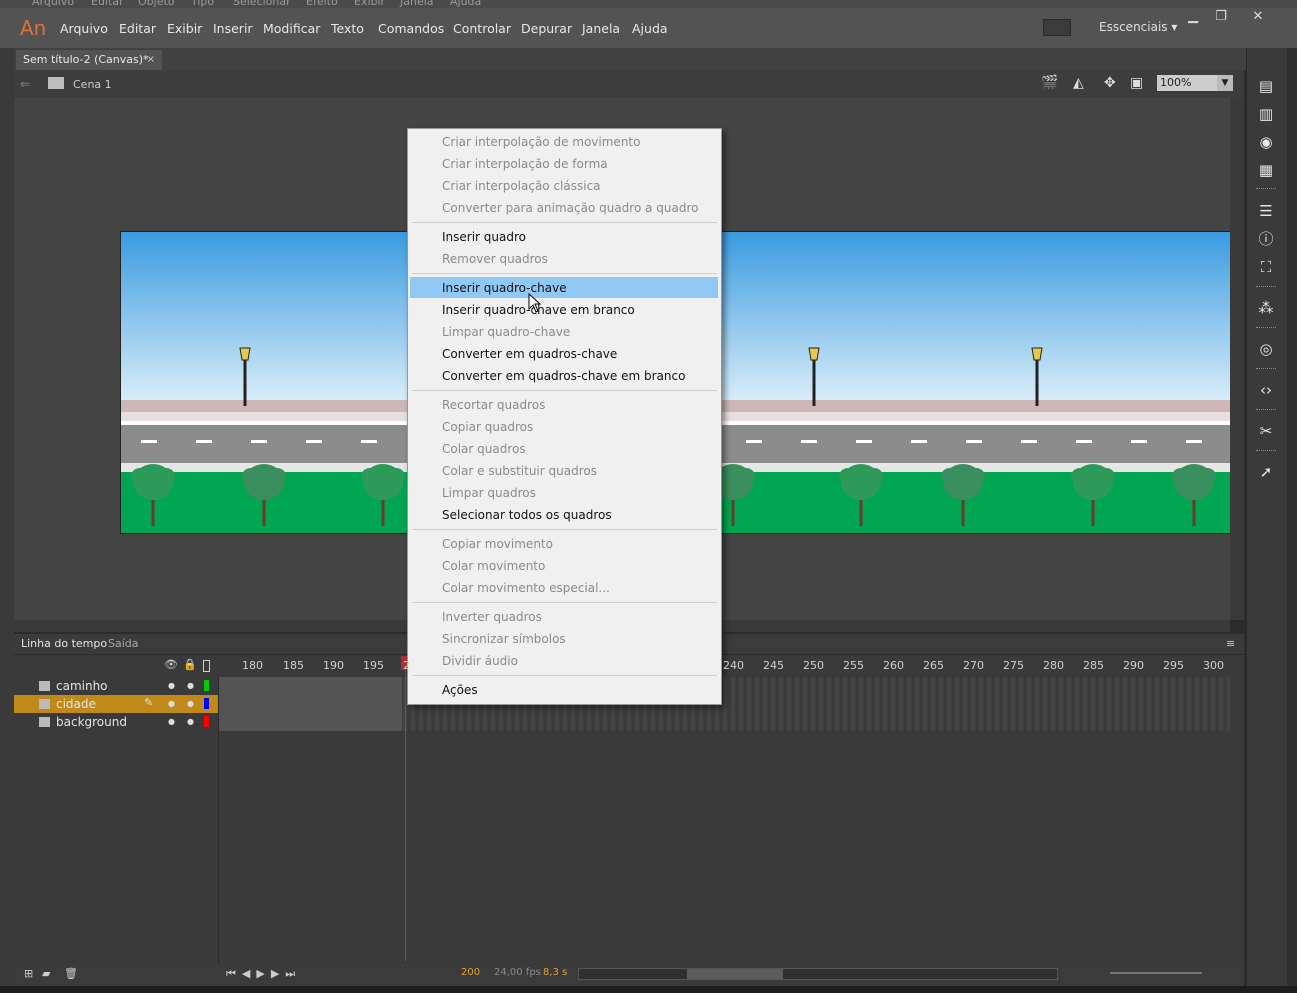  What do you see at coordinates (546, 28) in the screenshot?
I see `menu-depurar: Depurar` at bounding box center [546, 28].